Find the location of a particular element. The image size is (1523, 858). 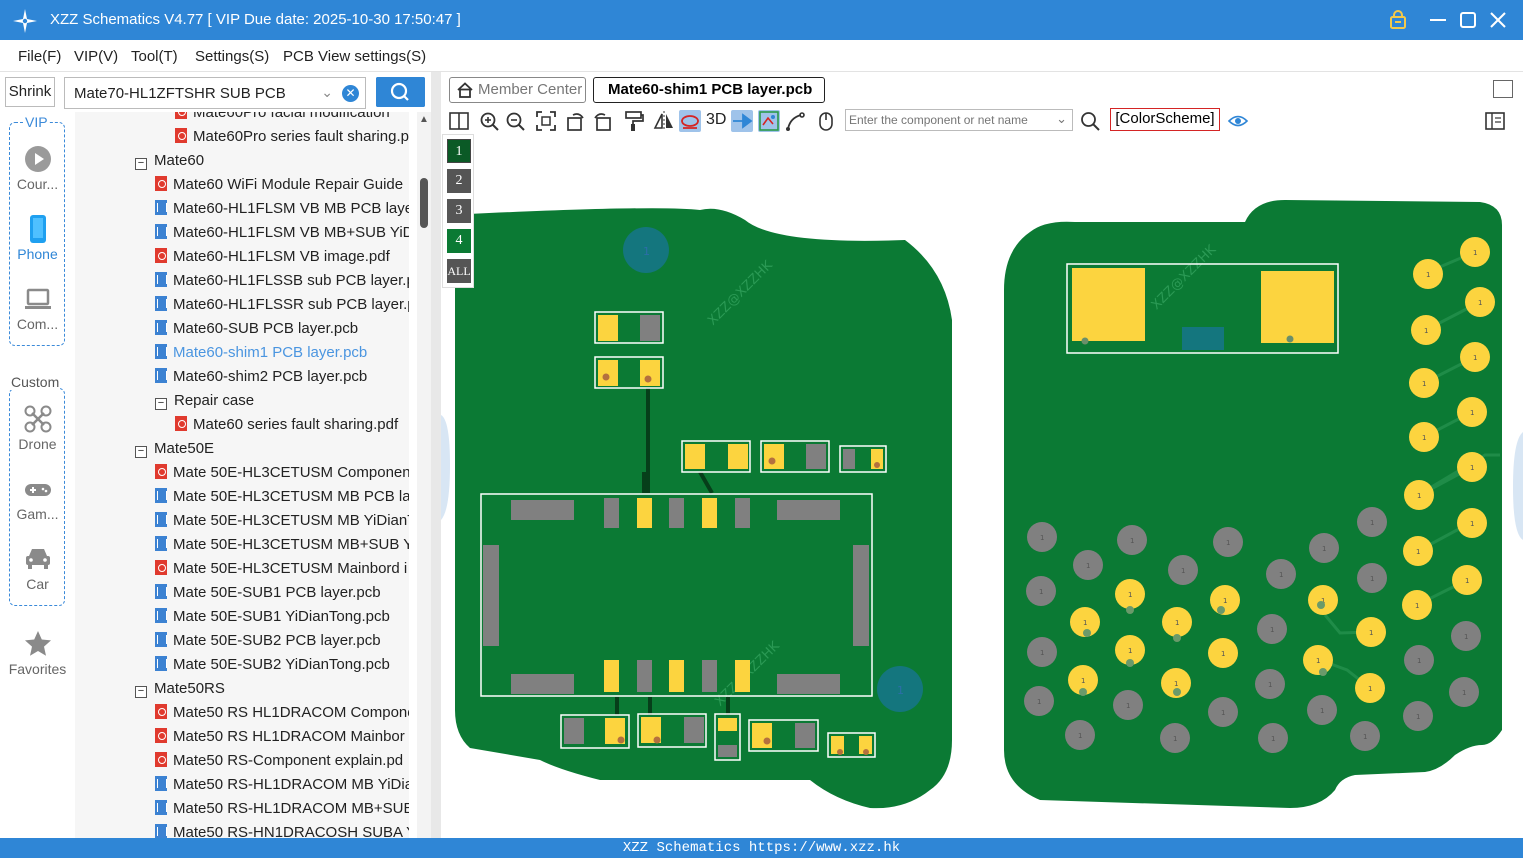

tree-scrollbar-thumb is located at coordinates (424, 203).